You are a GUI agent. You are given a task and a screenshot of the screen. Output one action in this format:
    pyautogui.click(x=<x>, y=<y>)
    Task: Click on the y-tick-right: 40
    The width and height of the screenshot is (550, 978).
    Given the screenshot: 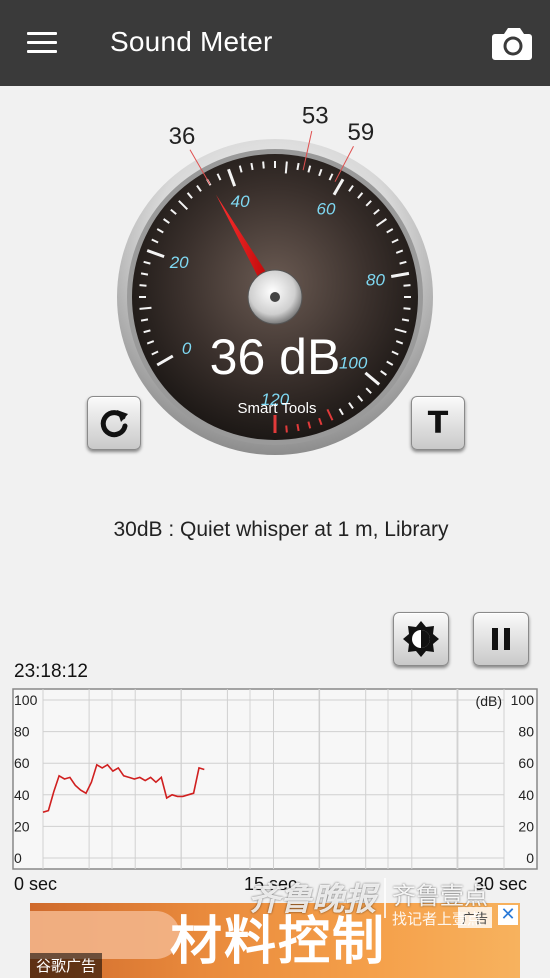 What is the action you would take?
    pyautogui.click(x=526, y=795)
    